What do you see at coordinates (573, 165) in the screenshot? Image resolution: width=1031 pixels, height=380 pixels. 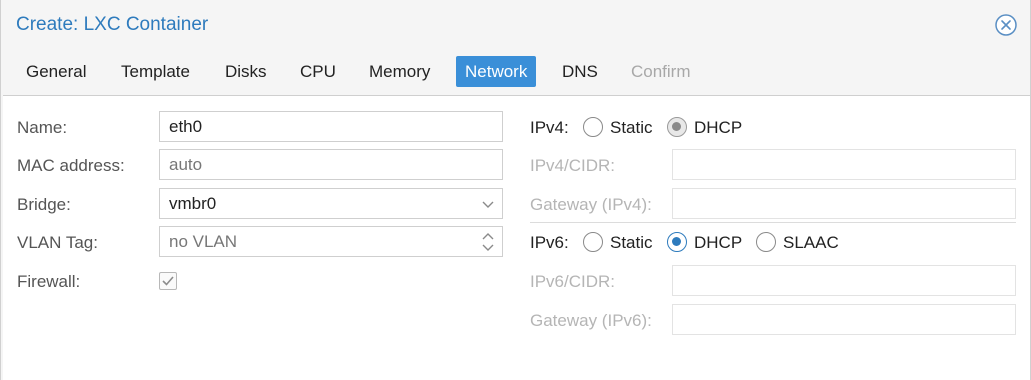 I see `ipv4-cidr-label: IPv4/CIDR:` at bounding box center [573, 165].